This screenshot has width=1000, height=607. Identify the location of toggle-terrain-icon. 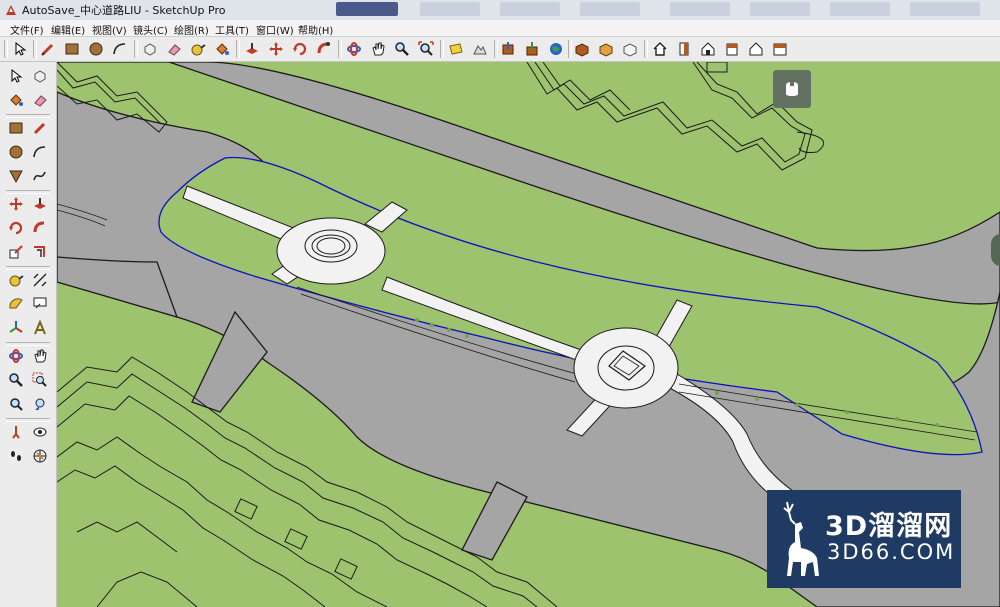
(480, 49).